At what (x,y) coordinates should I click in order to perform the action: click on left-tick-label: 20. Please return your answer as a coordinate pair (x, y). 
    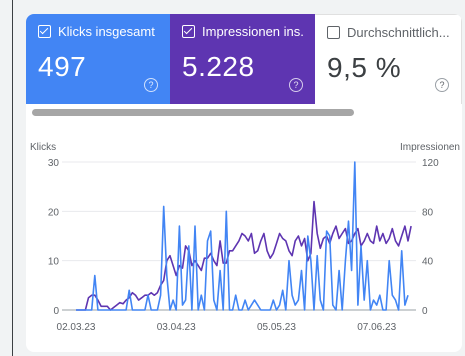
    Looking at the image, I should click on (54, 212).